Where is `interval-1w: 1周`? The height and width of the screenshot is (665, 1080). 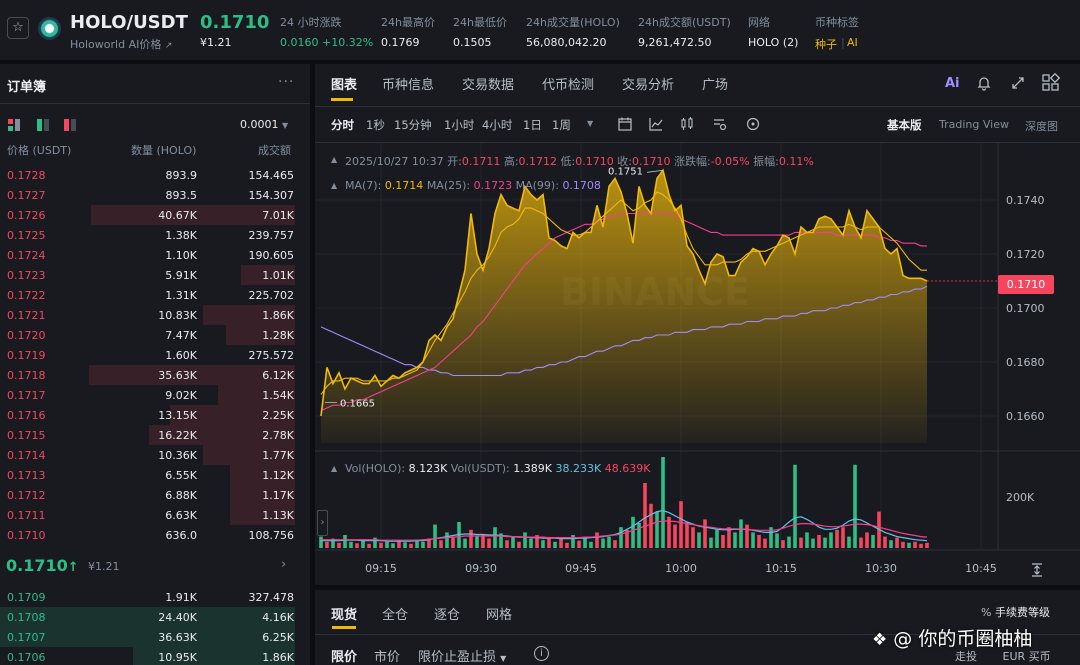
interval-1w: 1周 is located at coordinates (561, 125).